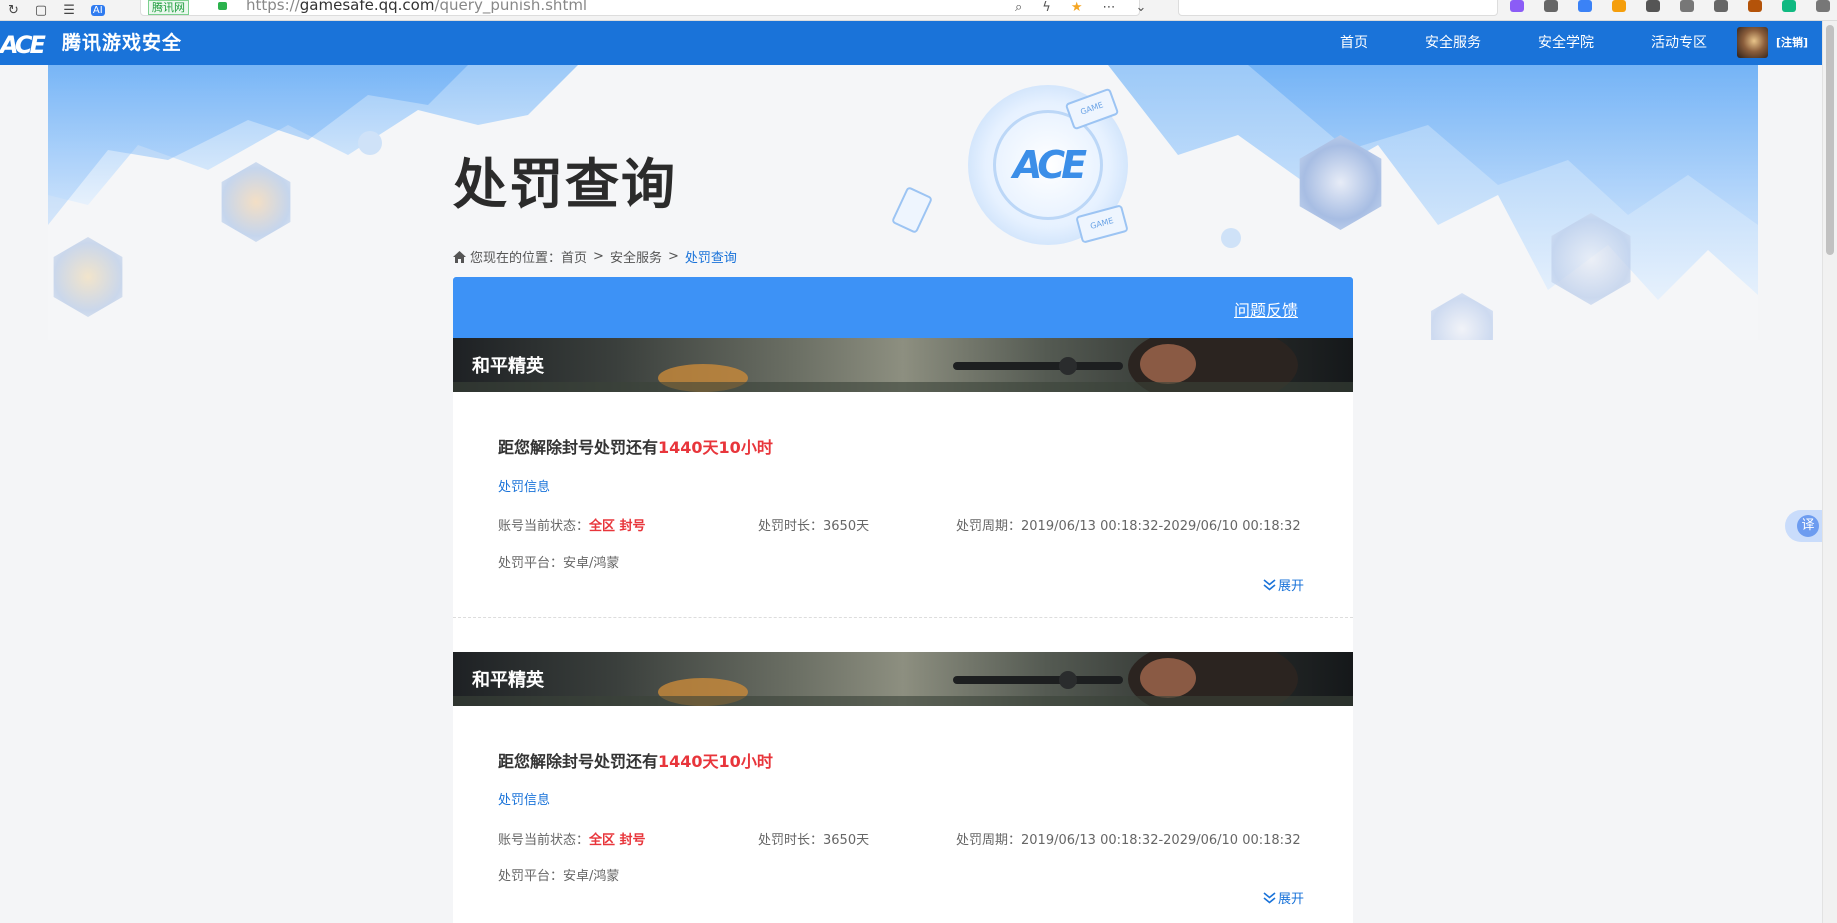 The height and width of the screenshot is (923, 1837). I want to click on bookmark-star-icon: ★, so click(1077, 7).